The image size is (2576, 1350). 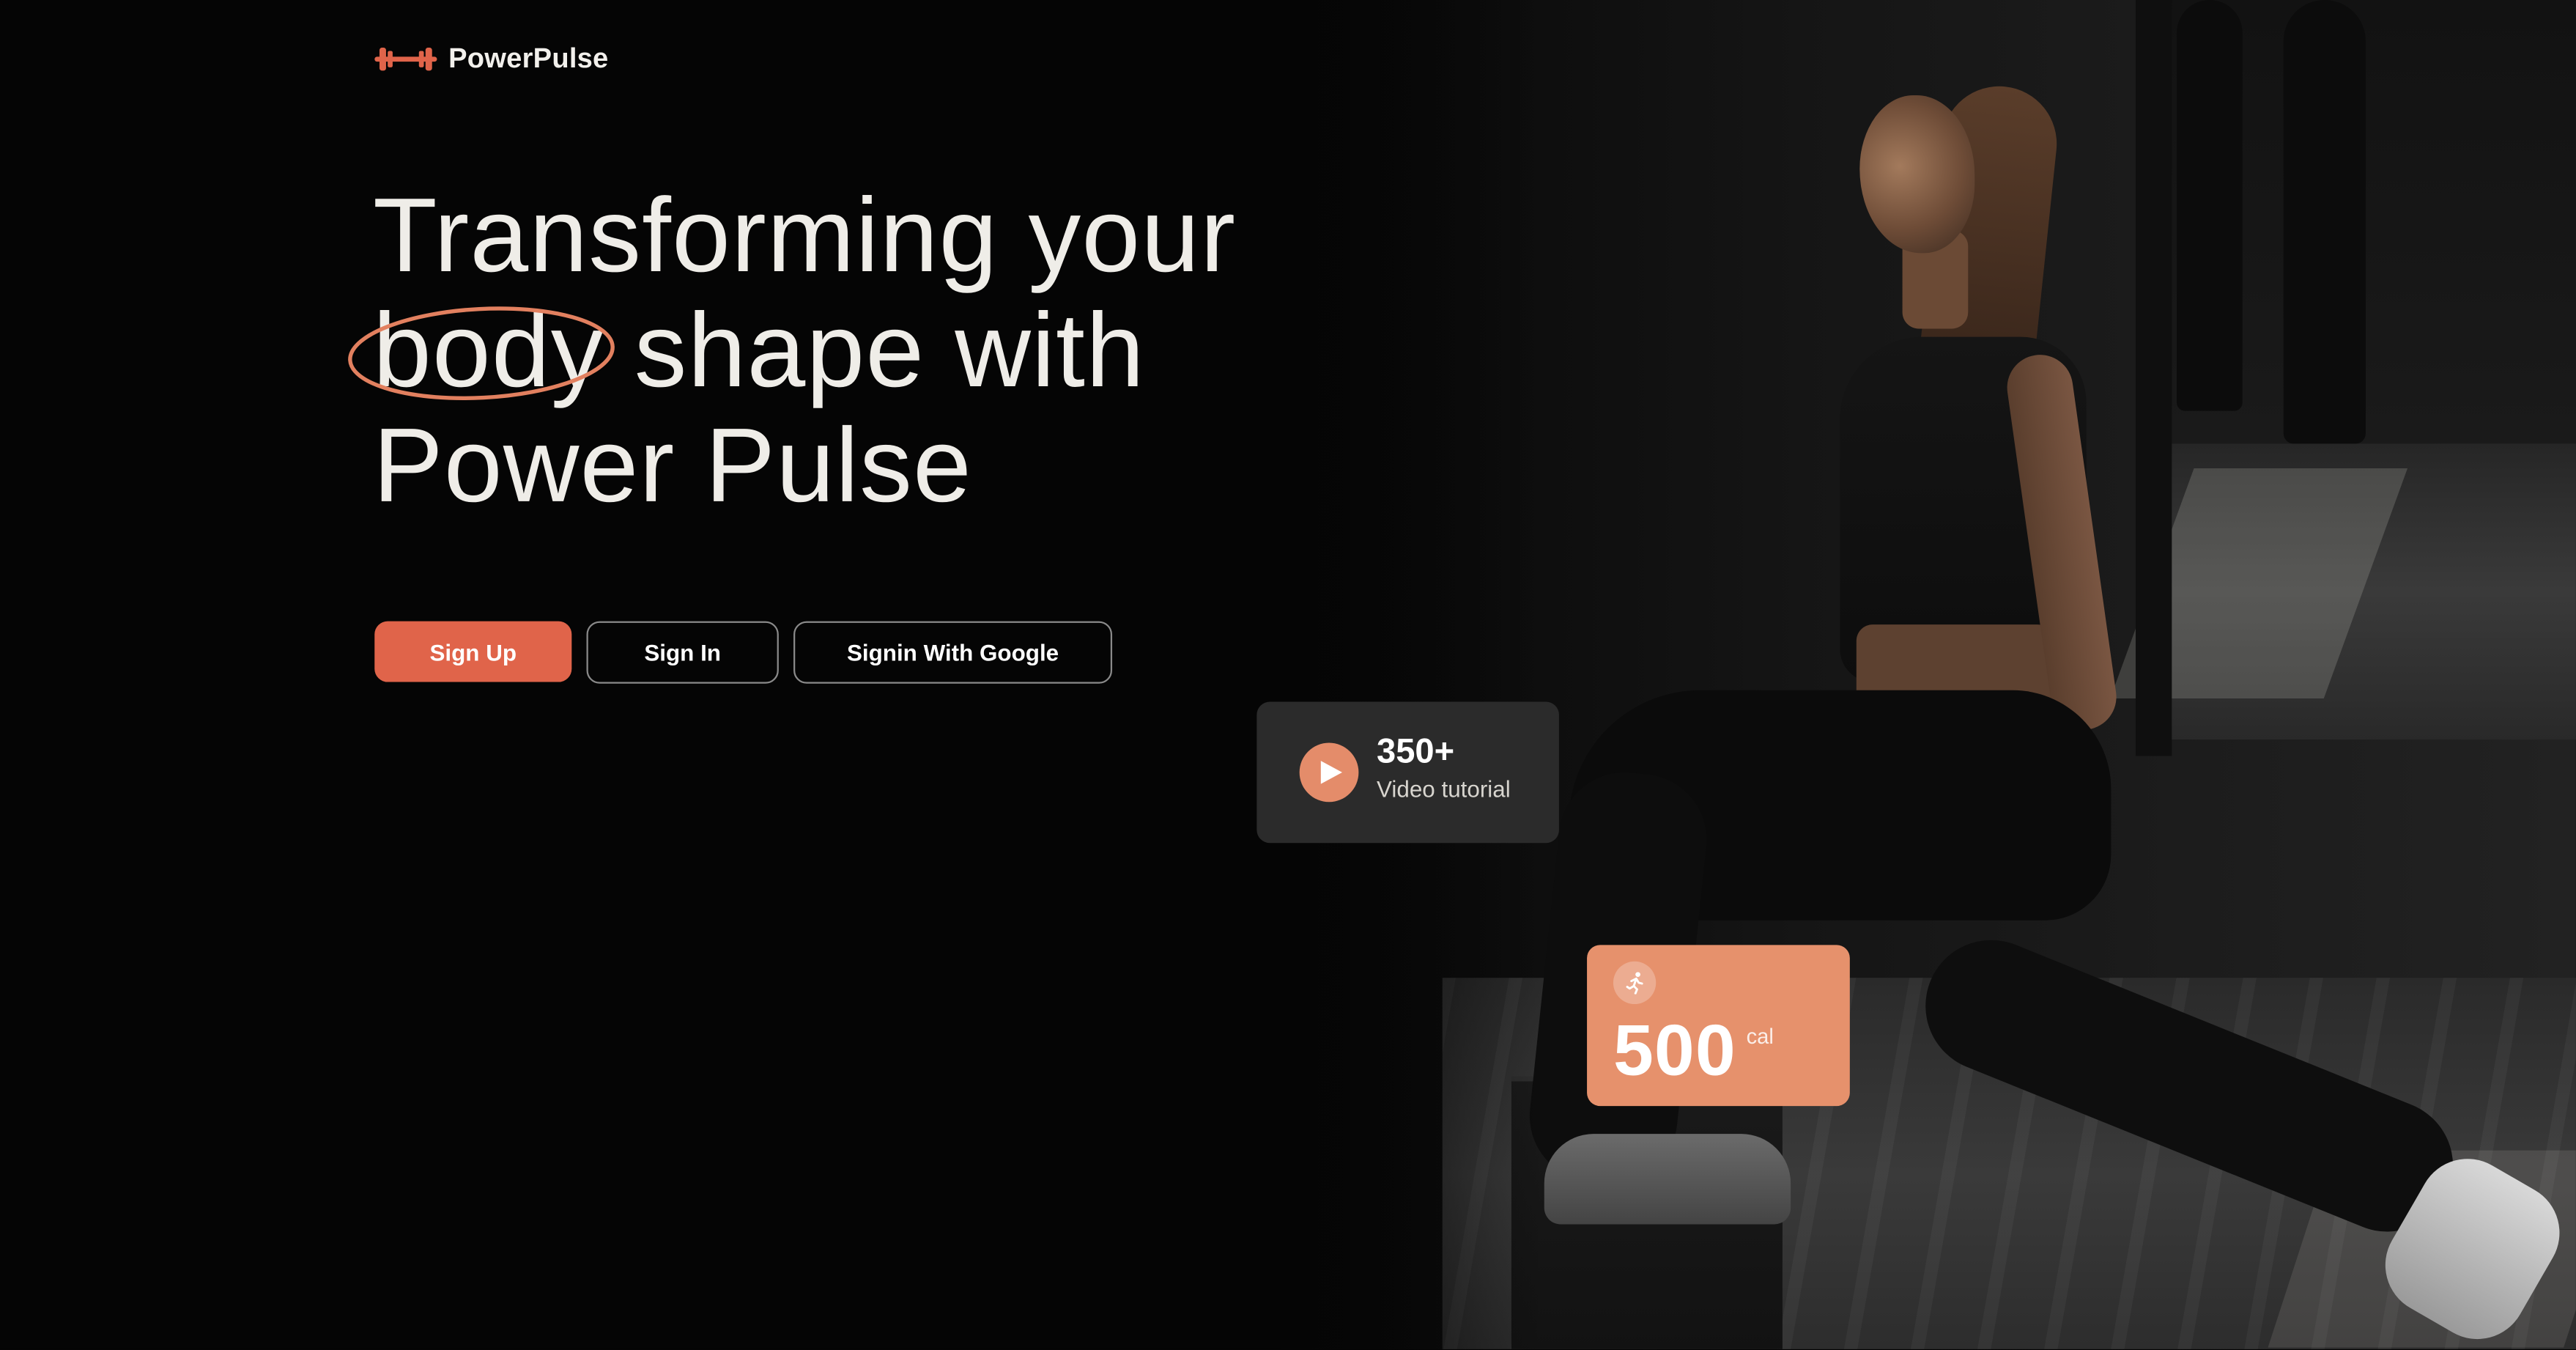 I want to click on brand-logo: PowerPulse, so click(x=491, y=59).